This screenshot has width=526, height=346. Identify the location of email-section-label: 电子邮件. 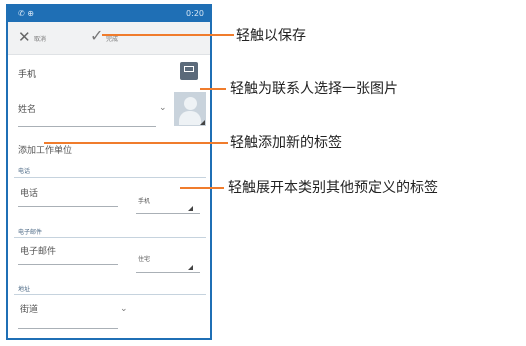
(30, 232).